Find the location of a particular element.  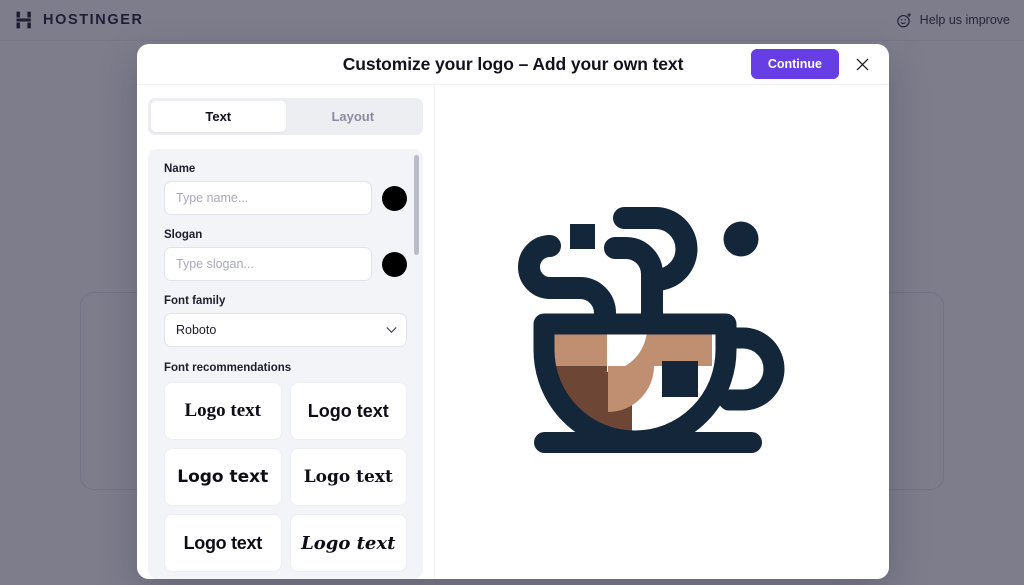

font-family-selected-value: Roboto is located at coordinates (196, 330).